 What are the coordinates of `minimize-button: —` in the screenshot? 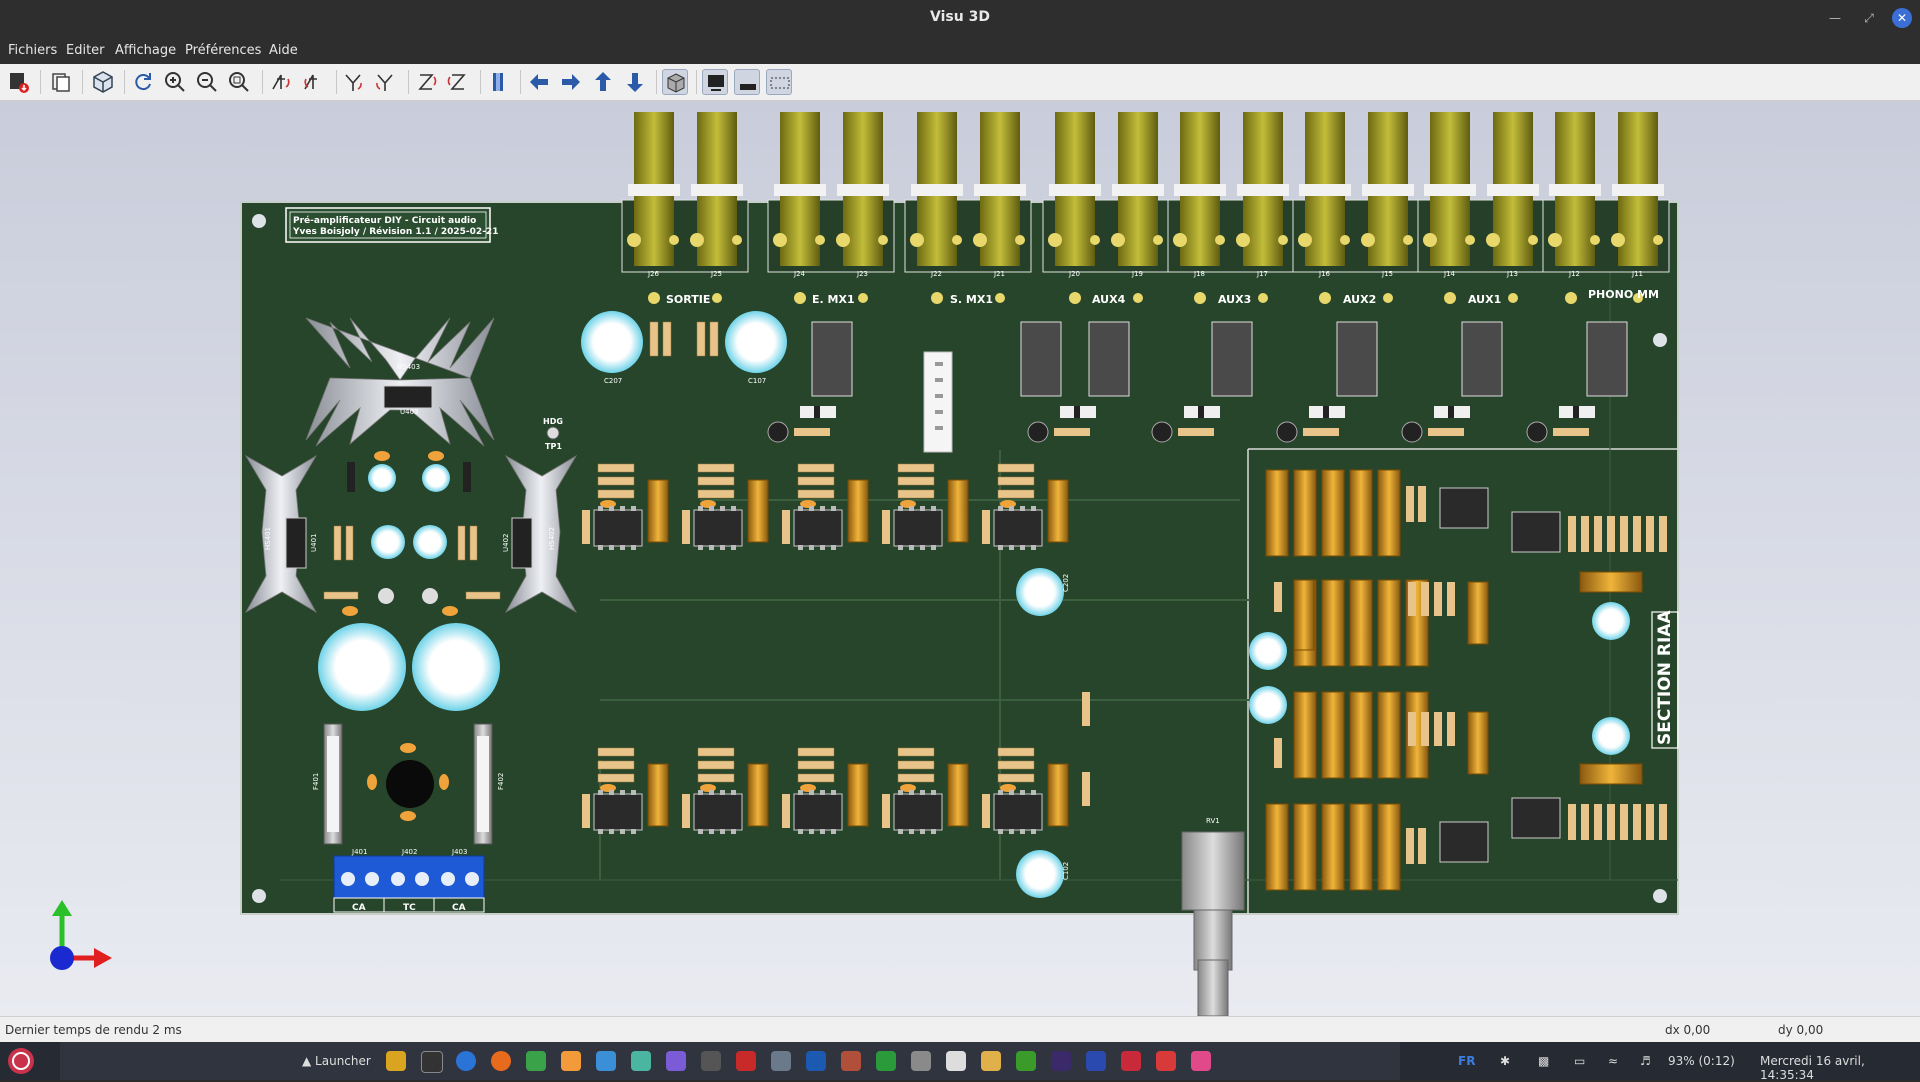 It's located at (1835, 18).